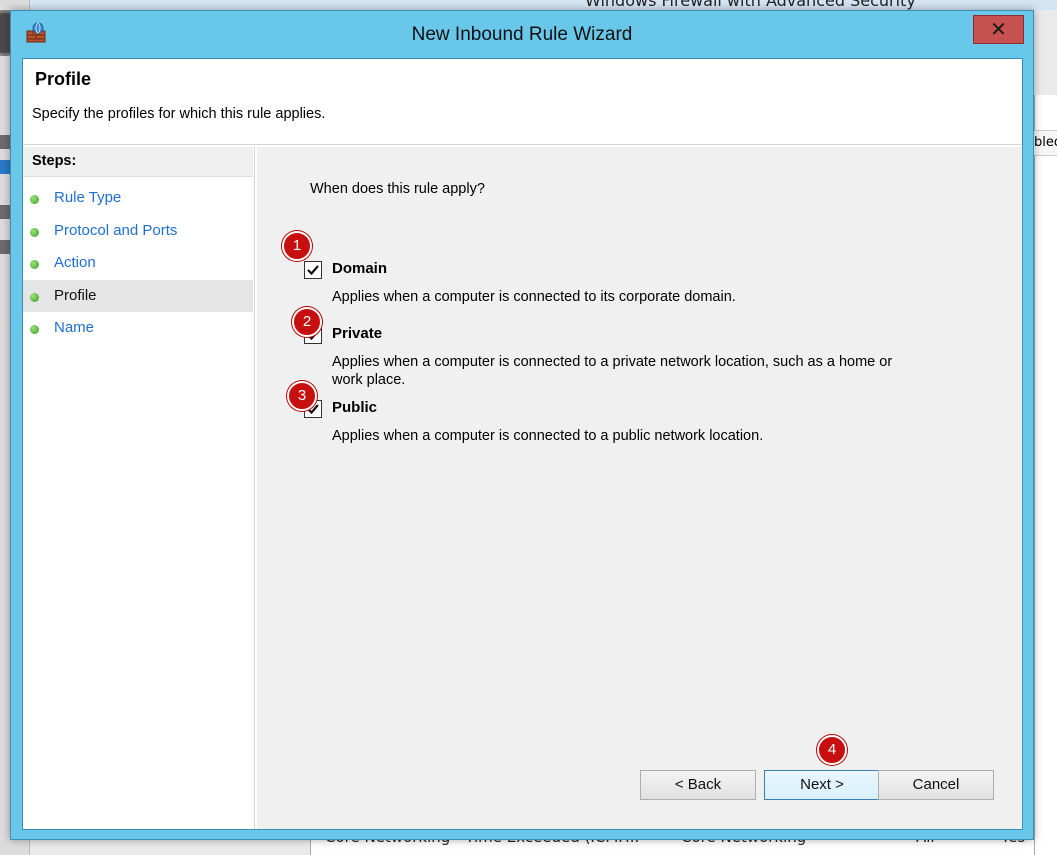 The height and width of the screenshot is (855, 1057). What do you see at coordinates (750, 5) in the screenshot?
I see `background-window-title: Windows Firewall with Advanced Security` at bounding box center [750, 5].